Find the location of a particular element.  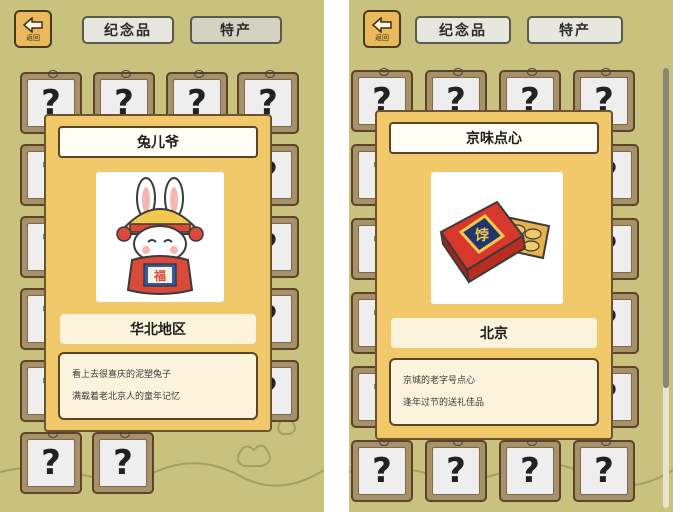

badge-text: 饽 is located at coordinates (482, 235).